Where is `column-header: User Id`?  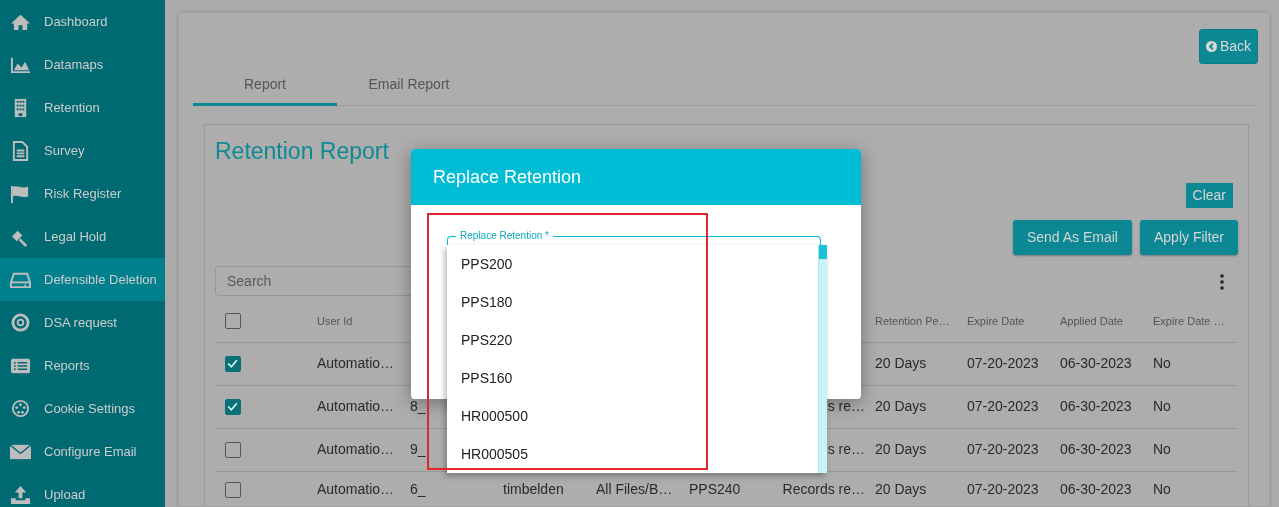 column-header: User Id is located at coordinates (335, 320).